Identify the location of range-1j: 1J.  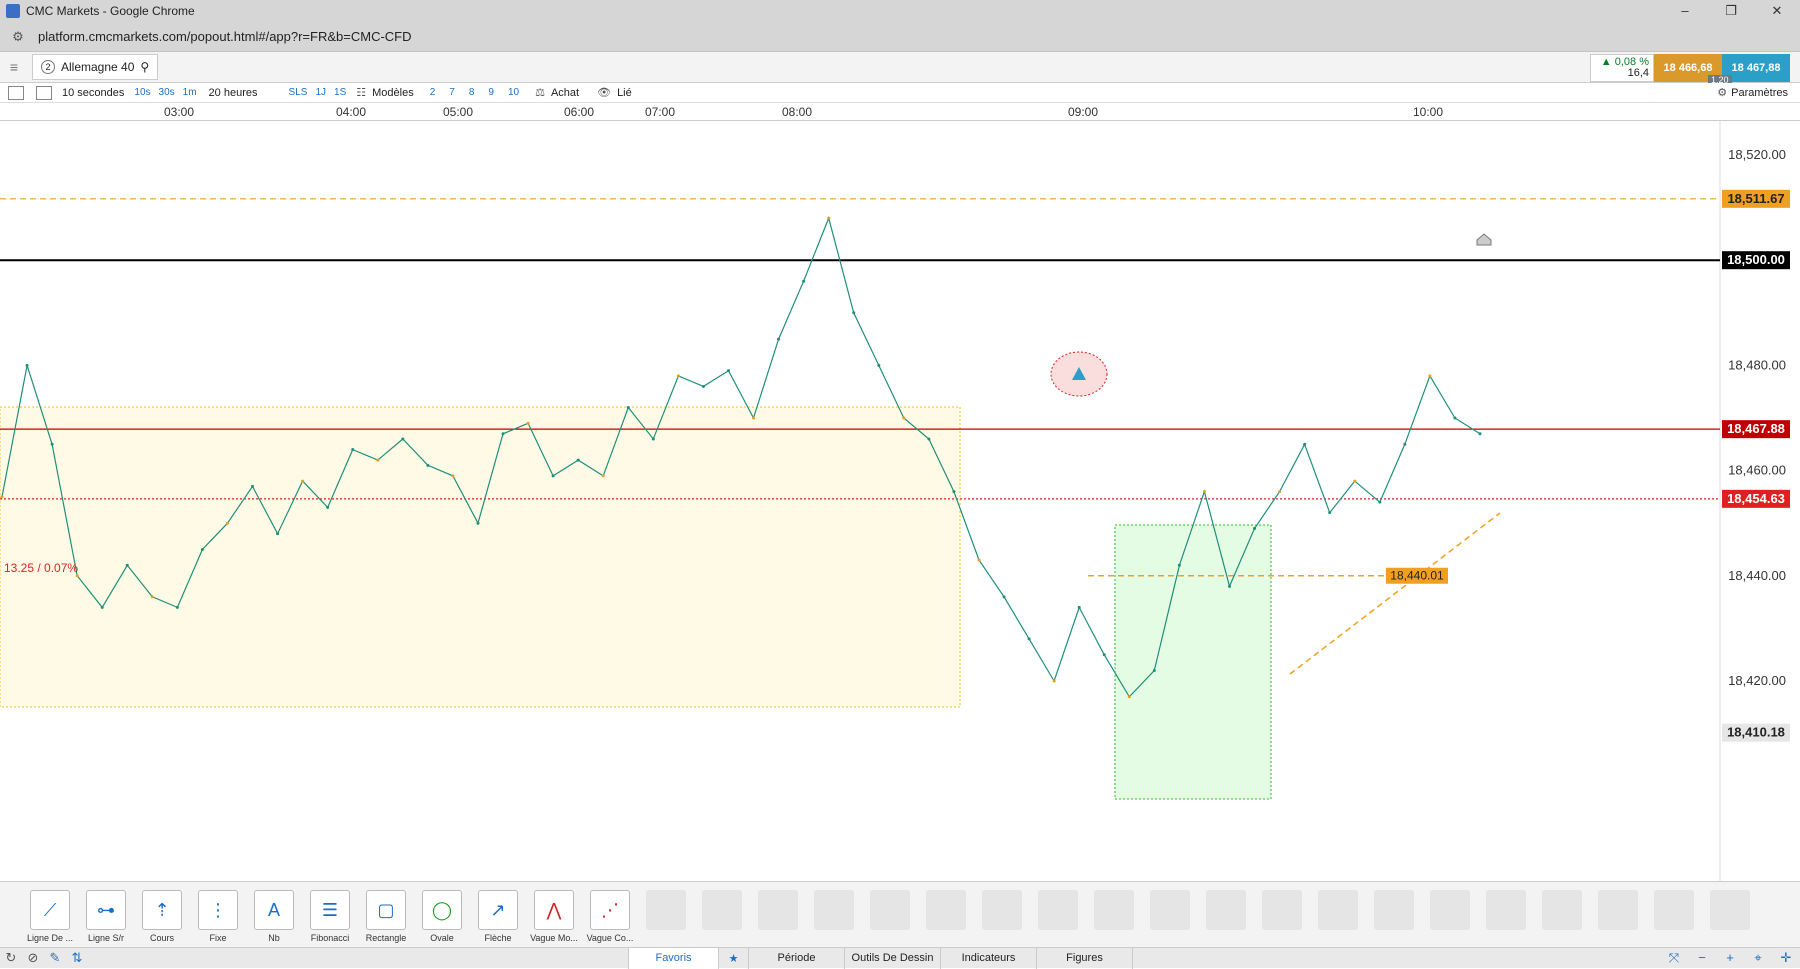
(320, 92).